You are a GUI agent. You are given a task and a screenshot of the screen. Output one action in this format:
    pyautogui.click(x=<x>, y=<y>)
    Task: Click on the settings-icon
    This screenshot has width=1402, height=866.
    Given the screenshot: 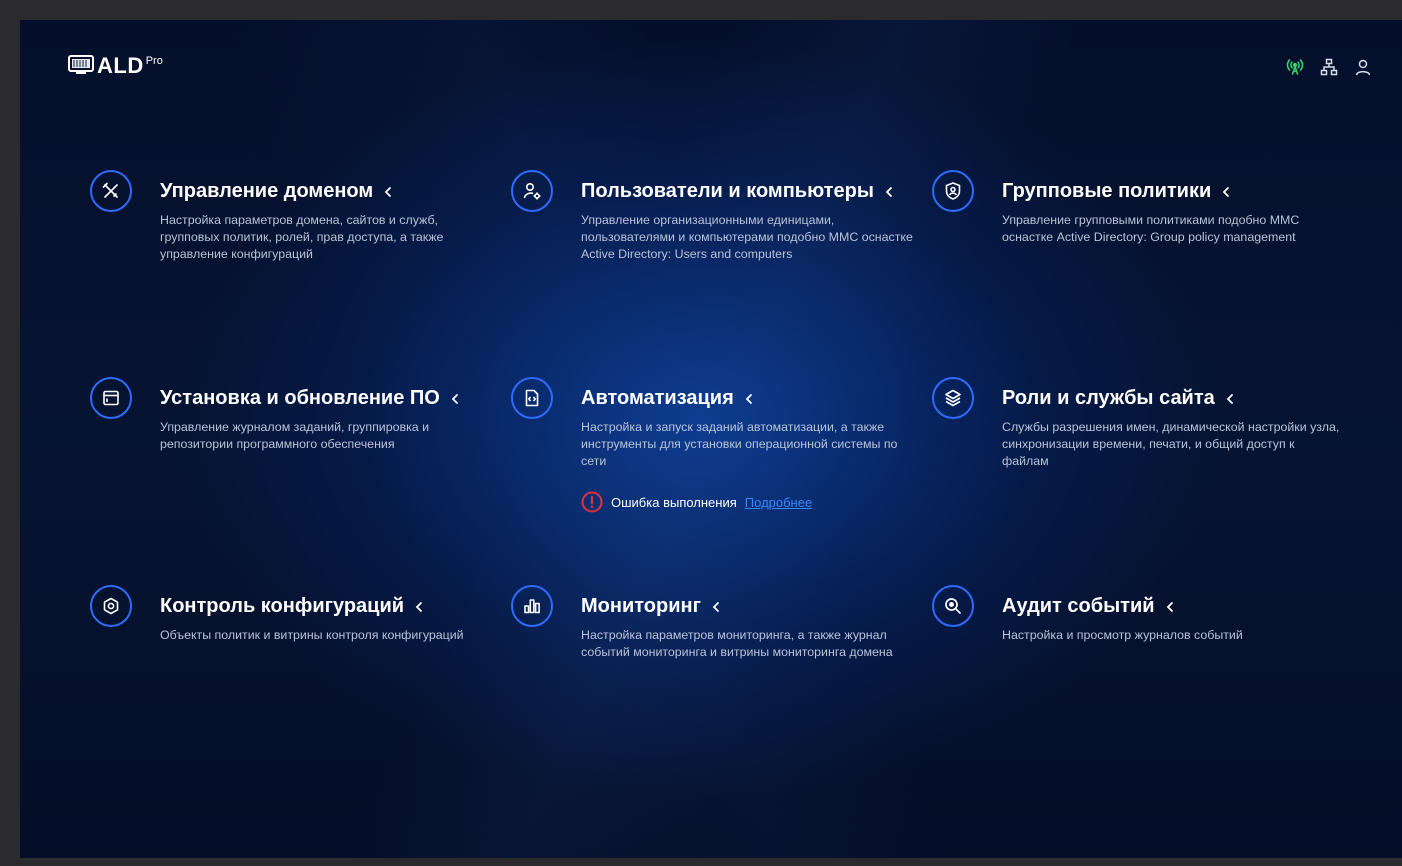 What is the action you would take?
    pyautogui.click(x=111, y=606)
    